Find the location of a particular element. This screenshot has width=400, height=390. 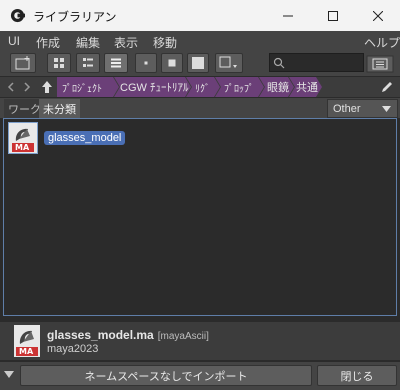

view-list-button is located at coordinates (116, 63).